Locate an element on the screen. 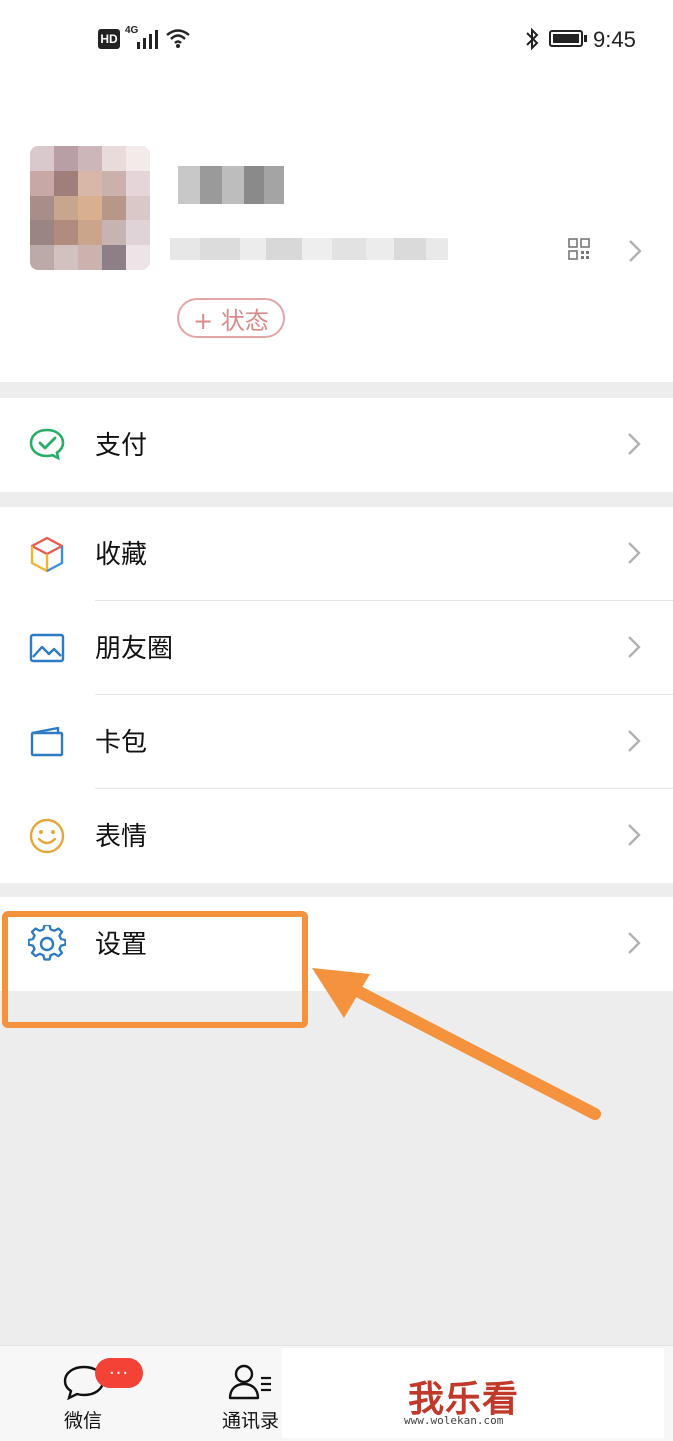 The width and height of the screenshot is (673, 1441). add-status-label: + 状态 is located at coordinates (231, 320).